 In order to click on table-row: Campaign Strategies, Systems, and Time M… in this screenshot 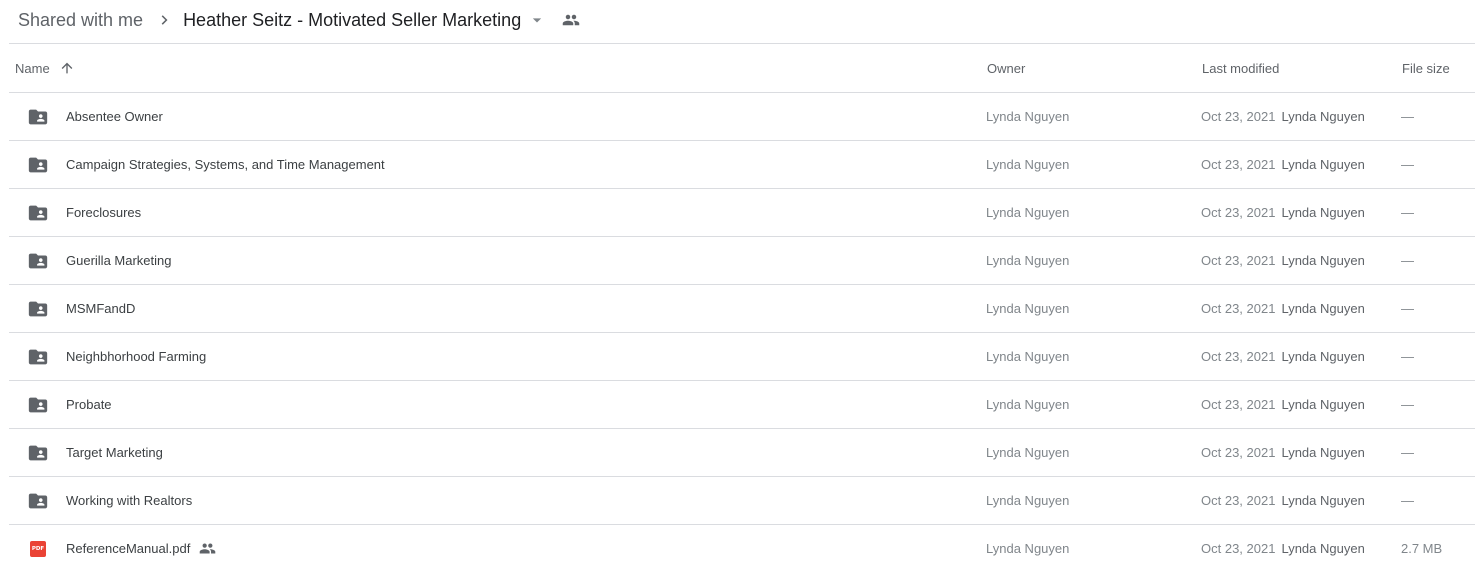, I will do `click(742, 165)`.